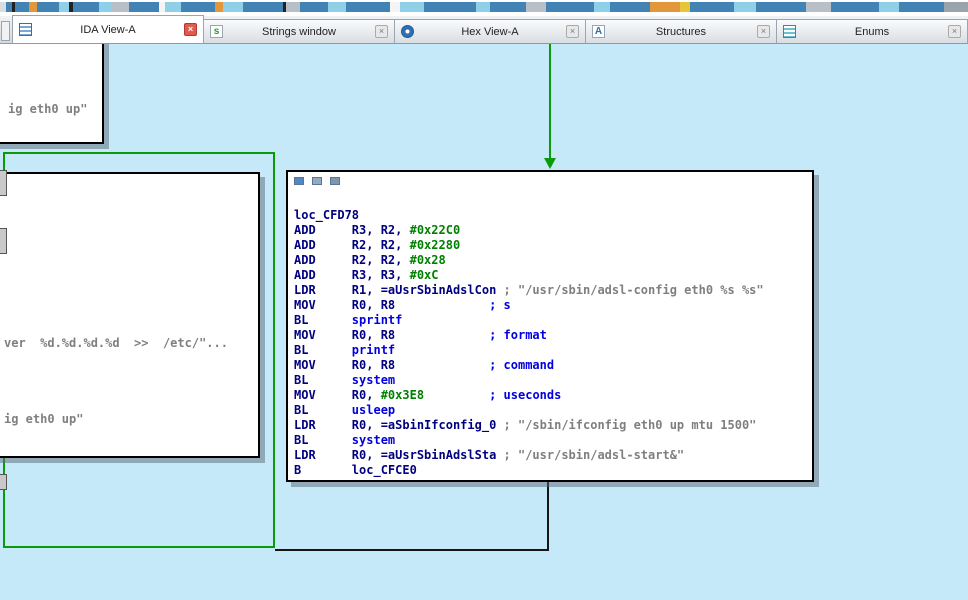  I want to click on tab-strings-window: s Strings window ×, so click(299, 31).